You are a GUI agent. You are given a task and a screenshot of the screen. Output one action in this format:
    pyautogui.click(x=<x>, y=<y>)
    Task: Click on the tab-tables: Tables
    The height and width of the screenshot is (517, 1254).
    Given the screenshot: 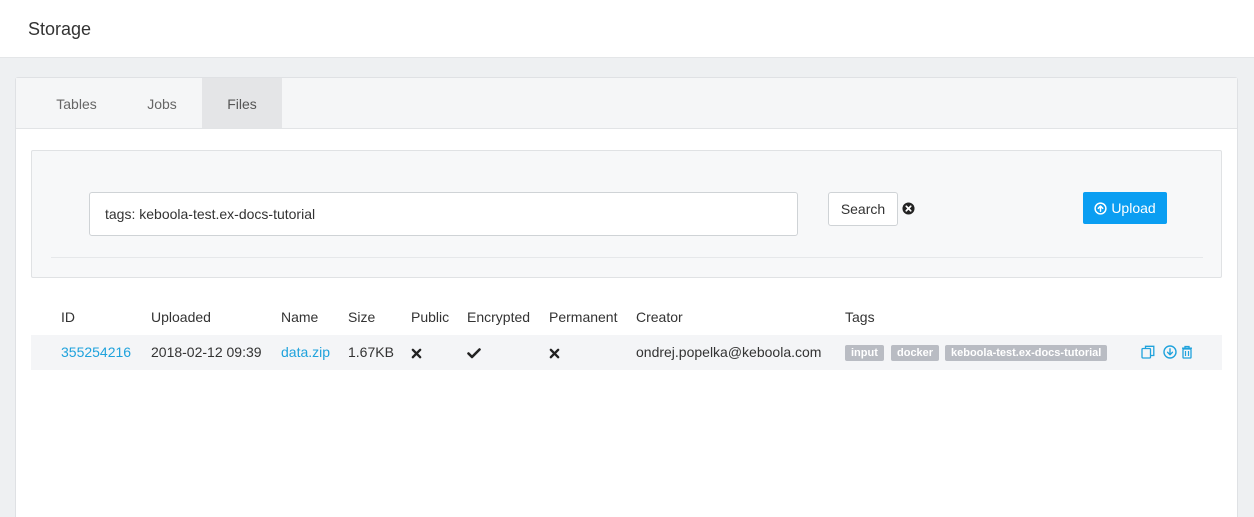 What is the action you would take?
    pyautogui.click(x=76, y=103)
    